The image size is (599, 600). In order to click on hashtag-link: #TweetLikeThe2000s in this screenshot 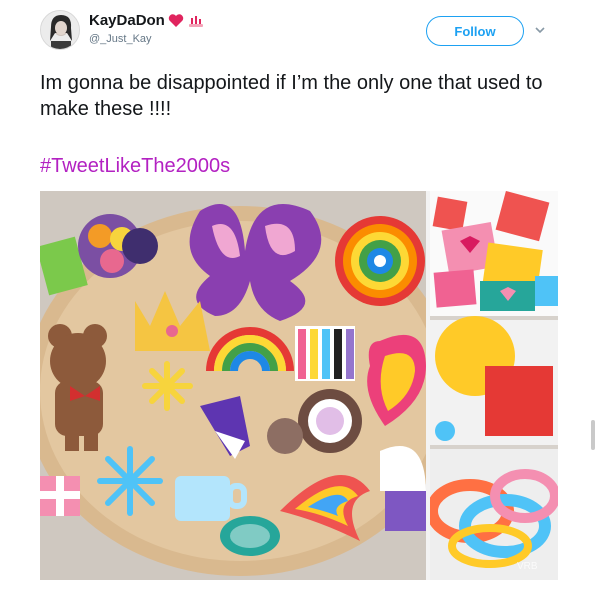, I will do `click(135, 166)`.